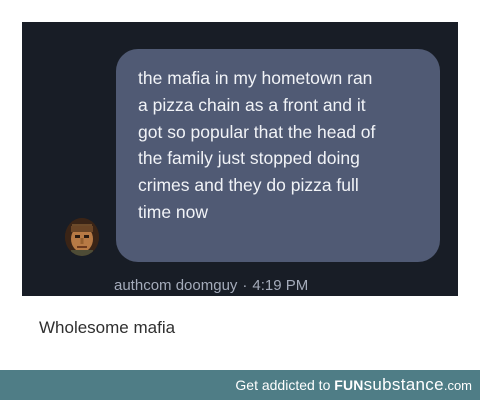  I want to click on brand-substance: substance, so click(403, 384).